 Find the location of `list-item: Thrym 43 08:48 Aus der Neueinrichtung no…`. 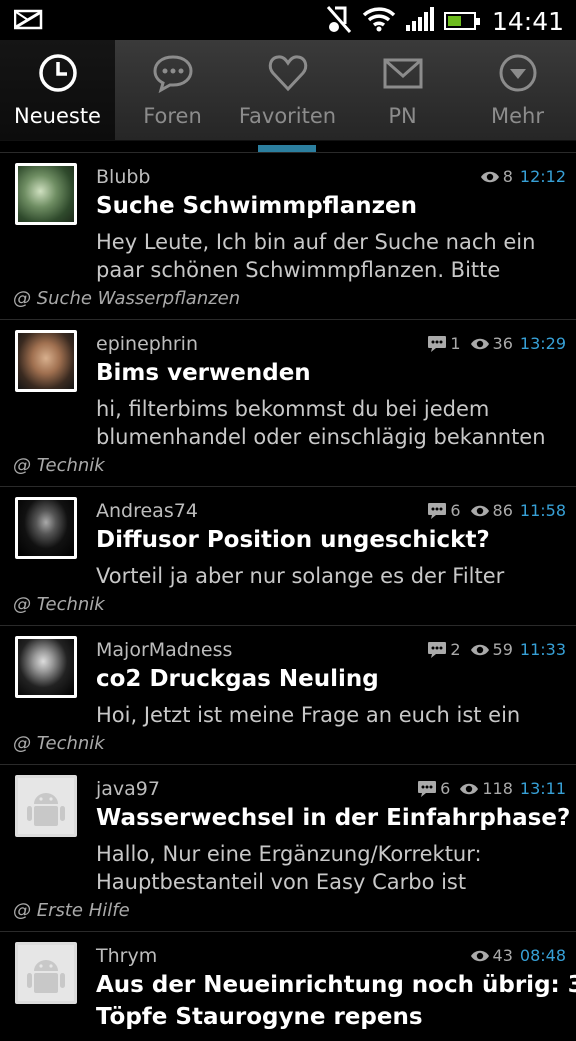

list-item: Thrym 43 08:48 Aus der Neueinrichtung no… is located at coordinates (288, 986).